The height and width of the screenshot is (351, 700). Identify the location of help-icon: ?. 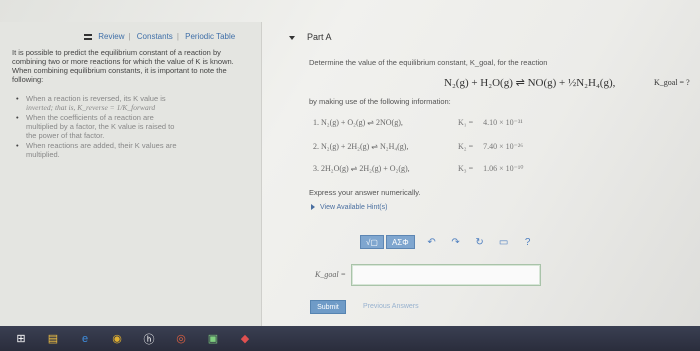
(528, 242).